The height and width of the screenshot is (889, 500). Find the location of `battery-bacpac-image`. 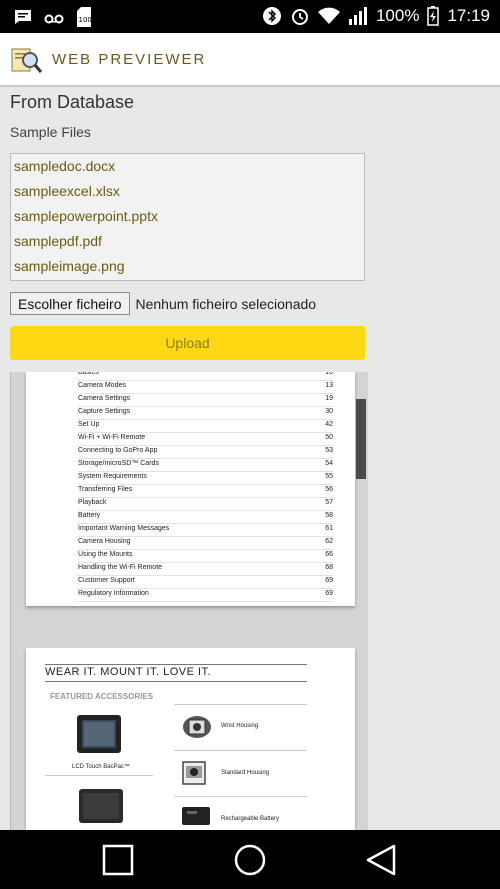

battery-bacpac-image is located at coordinates (101, 806).